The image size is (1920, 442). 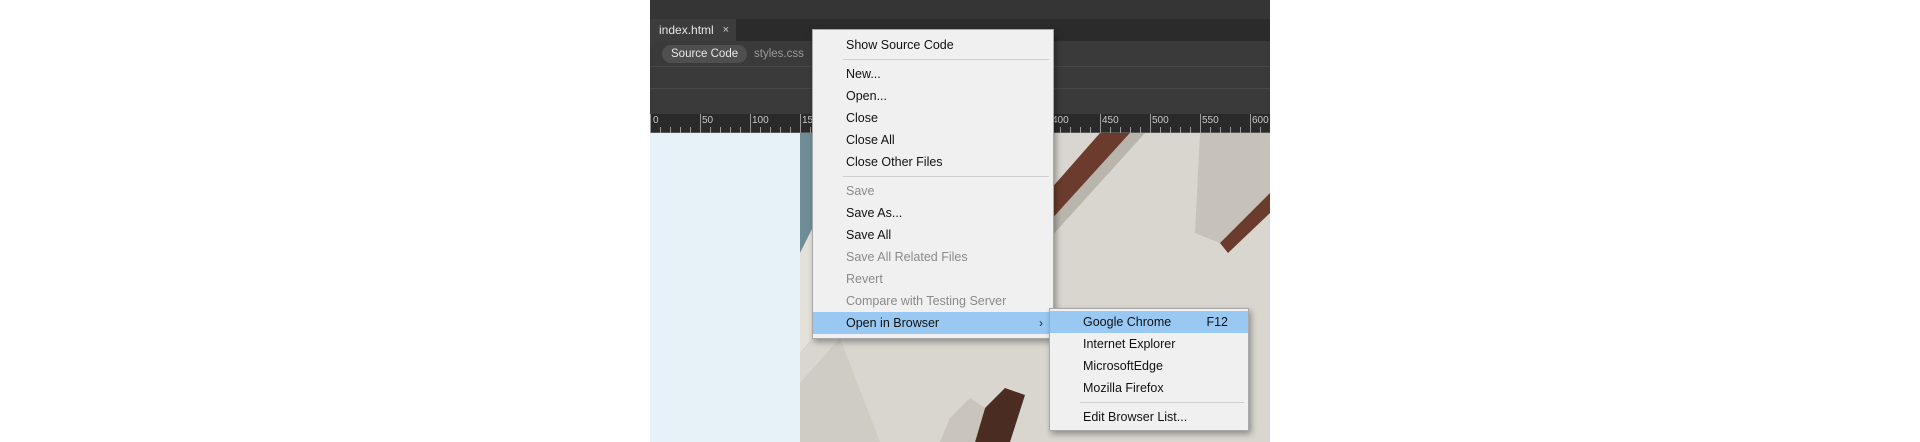 I want to click on title-bar, so click(x=960, y=9).